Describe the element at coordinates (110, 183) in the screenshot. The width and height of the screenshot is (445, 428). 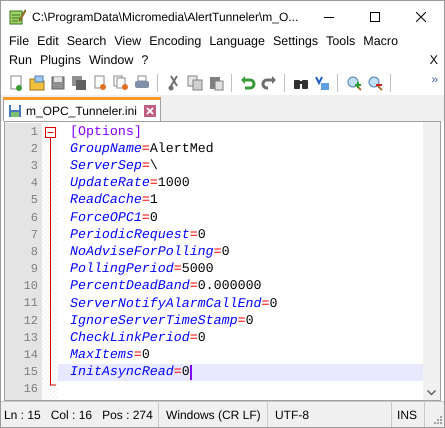
I see `key-text: UpdateRate` at that location.